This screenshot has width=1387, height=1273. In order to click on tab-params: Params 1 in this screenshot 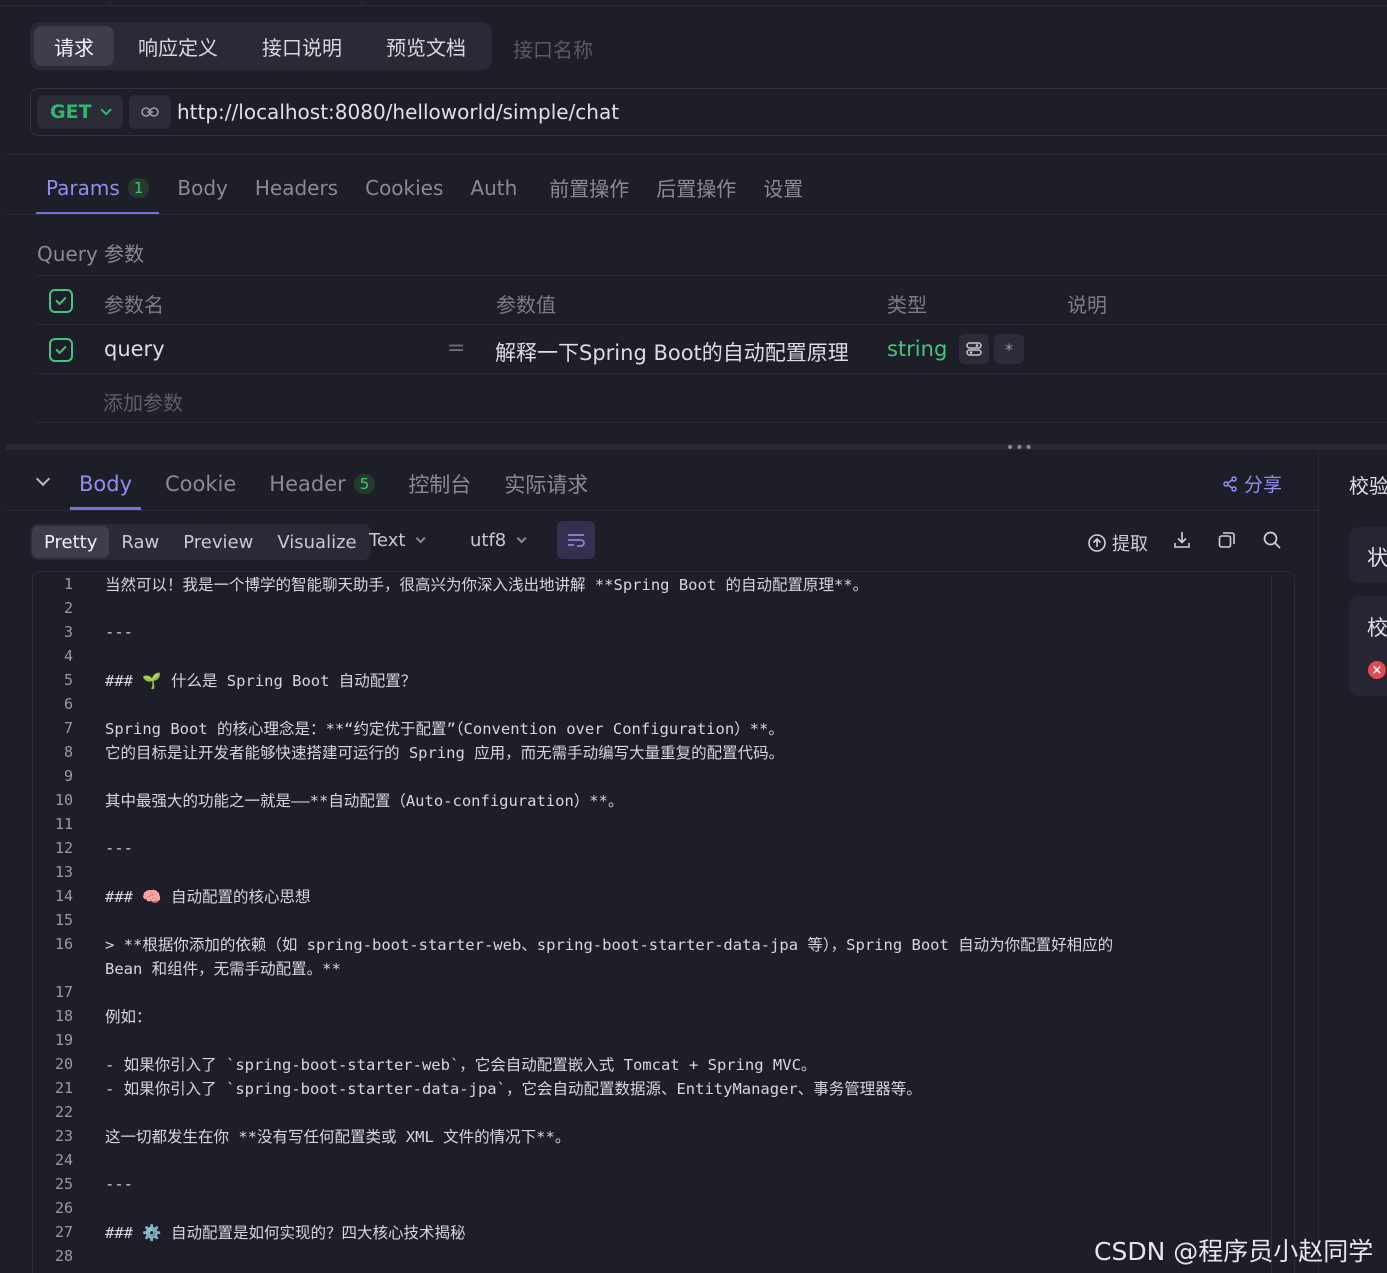, I will do `click(98, 187)`.